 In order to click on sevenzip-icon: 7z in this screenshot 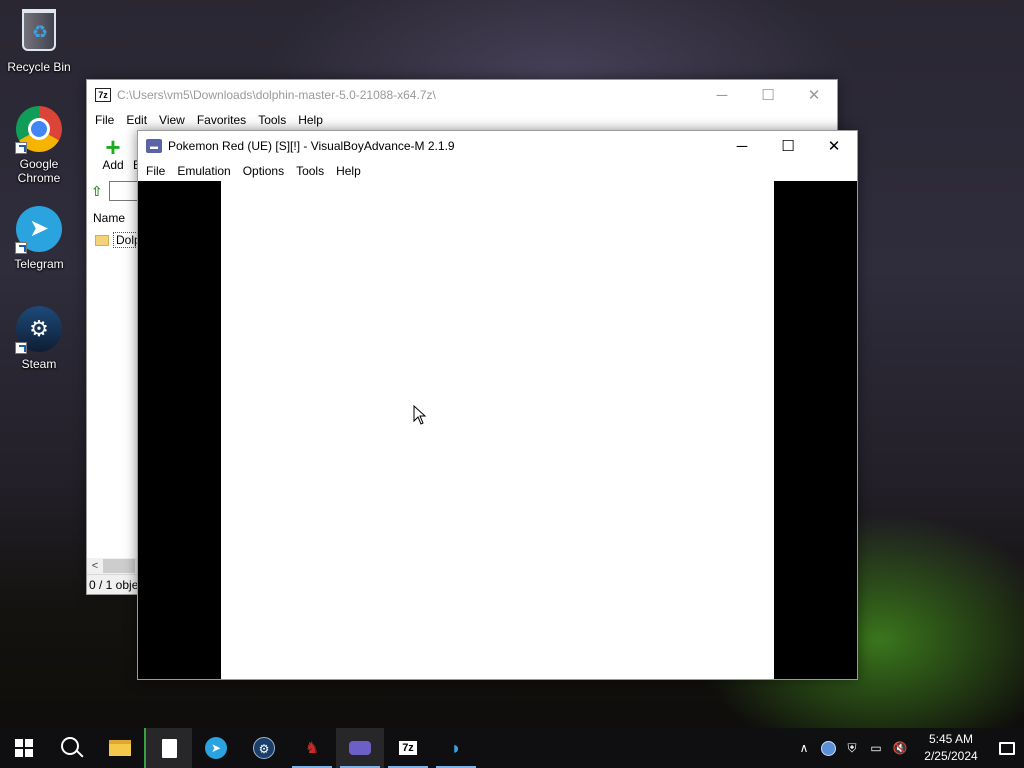, I will do `click(408, 748)`.